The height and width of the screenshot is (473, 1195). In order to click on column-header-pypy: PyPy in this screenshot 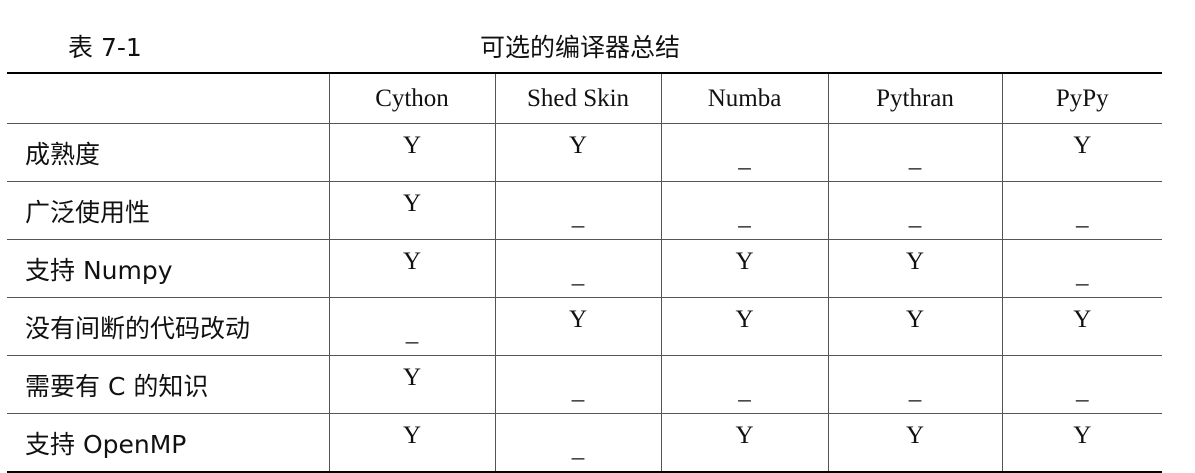, I will do `click(1081, 98)`.